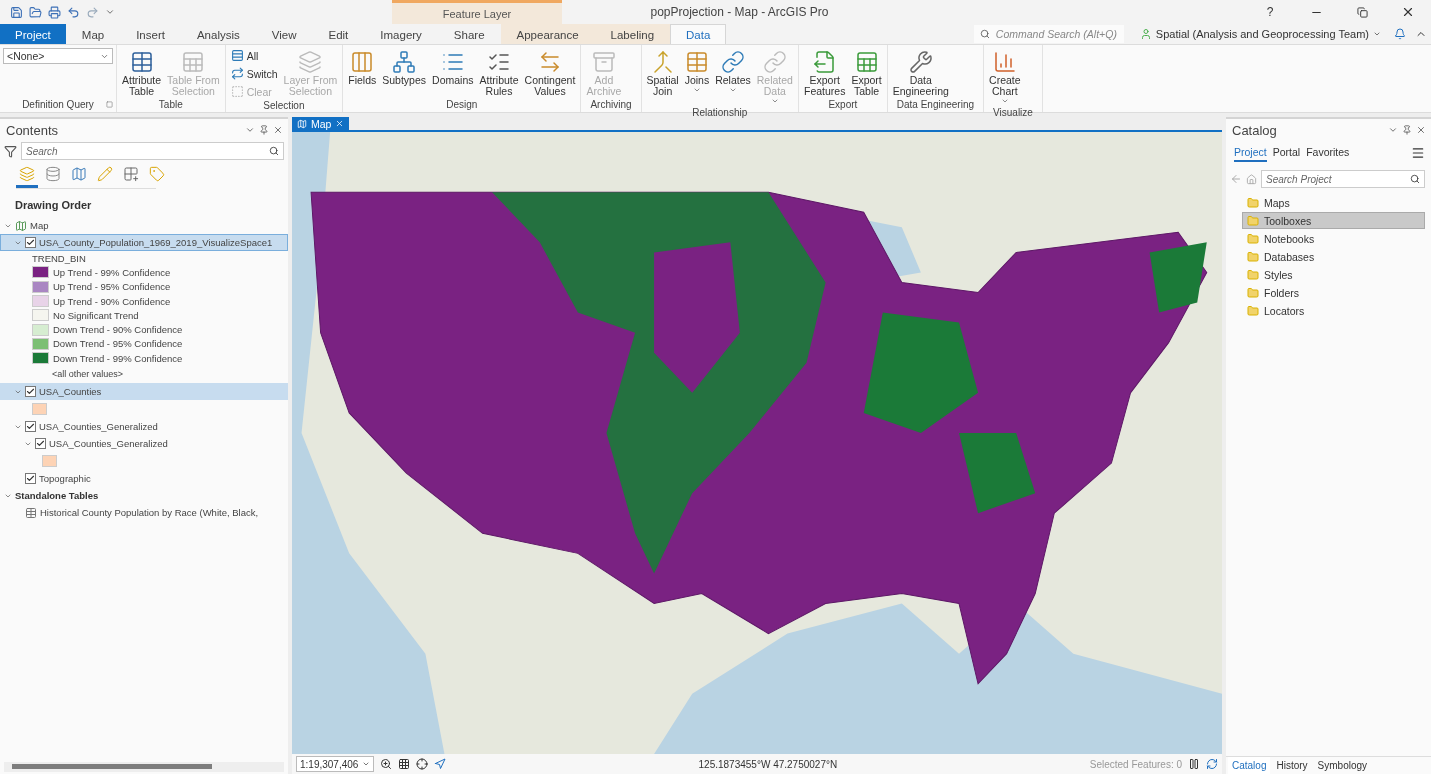  Describe the element at coordinates (58, 56) in the screenshot. I see `query-dropdown: <None>` at that location.